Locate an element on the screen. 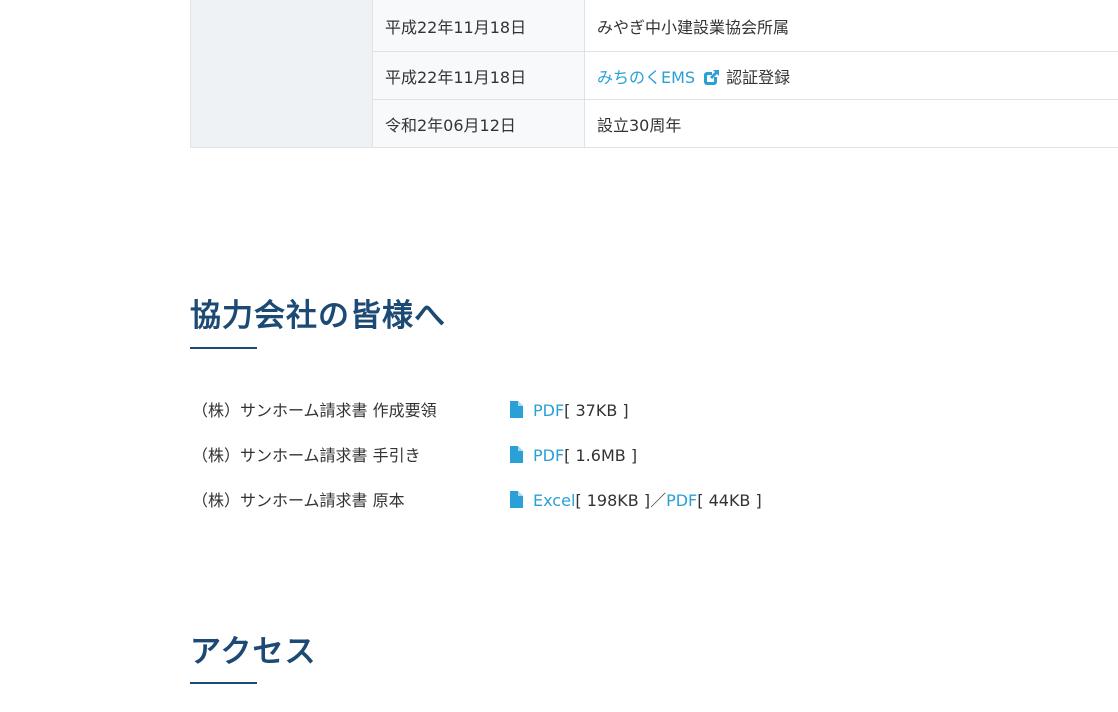 The height and width of the screenshot is (712, 1118). document-files: PDF[ 37KB ] is located at coordinates (569, 411).